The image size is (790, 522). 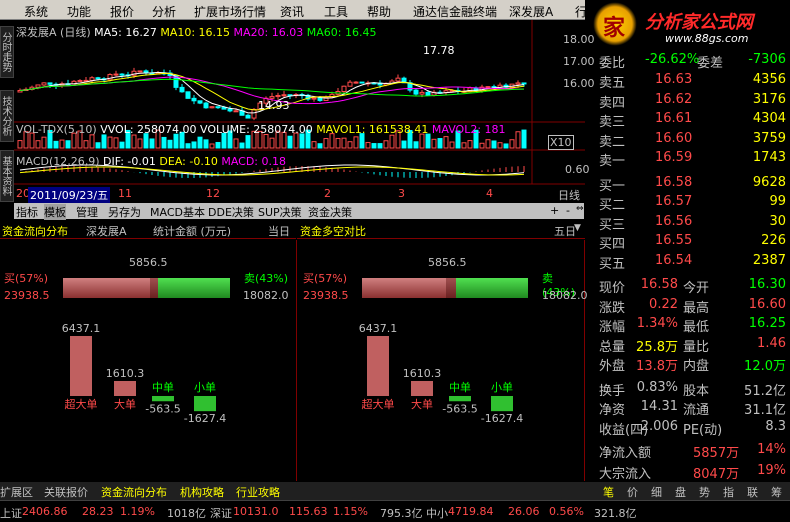 I want to click on menu-item-tools: 工具, so click(x=336, y=11).